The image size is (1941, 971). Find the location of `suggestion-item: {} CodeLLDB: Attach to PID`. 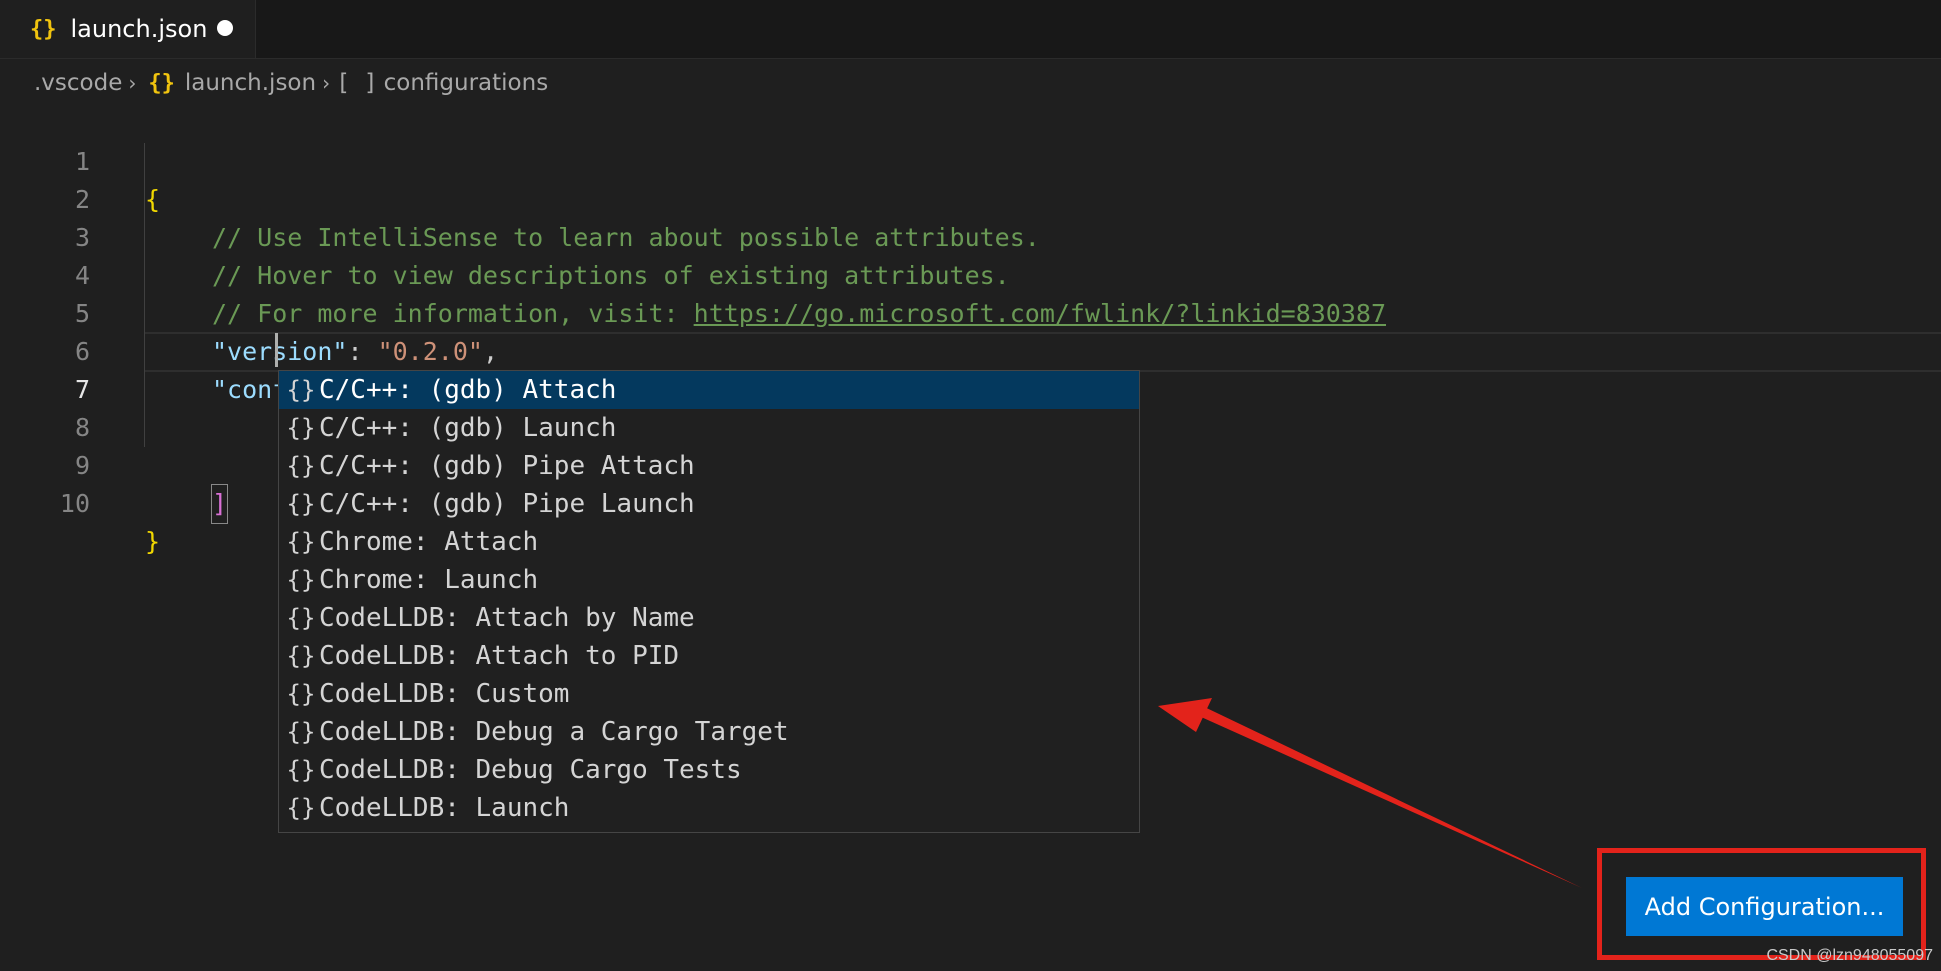

suggestion-item: {} CodeLLDB: Attach to PID is located at coordinates (709, 656).